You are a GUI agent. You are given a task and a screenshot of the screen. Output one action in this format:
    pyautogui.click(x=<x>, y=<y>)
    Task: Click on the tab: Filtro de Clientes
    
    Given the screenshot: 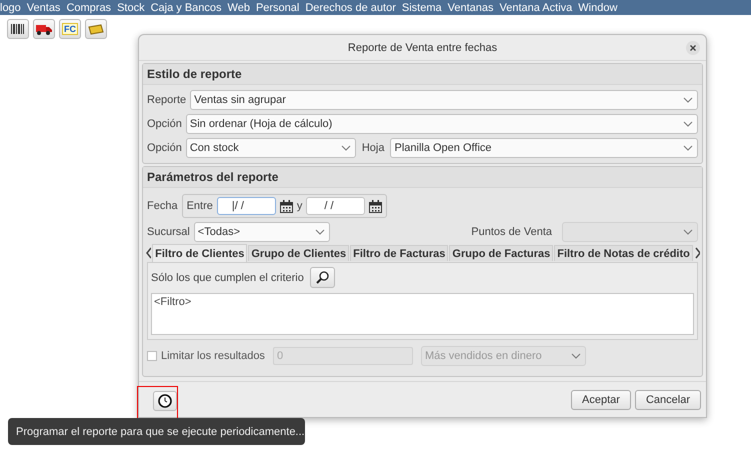 What is the action you would take?
    pyautogui.click(x=200, y=253)
    